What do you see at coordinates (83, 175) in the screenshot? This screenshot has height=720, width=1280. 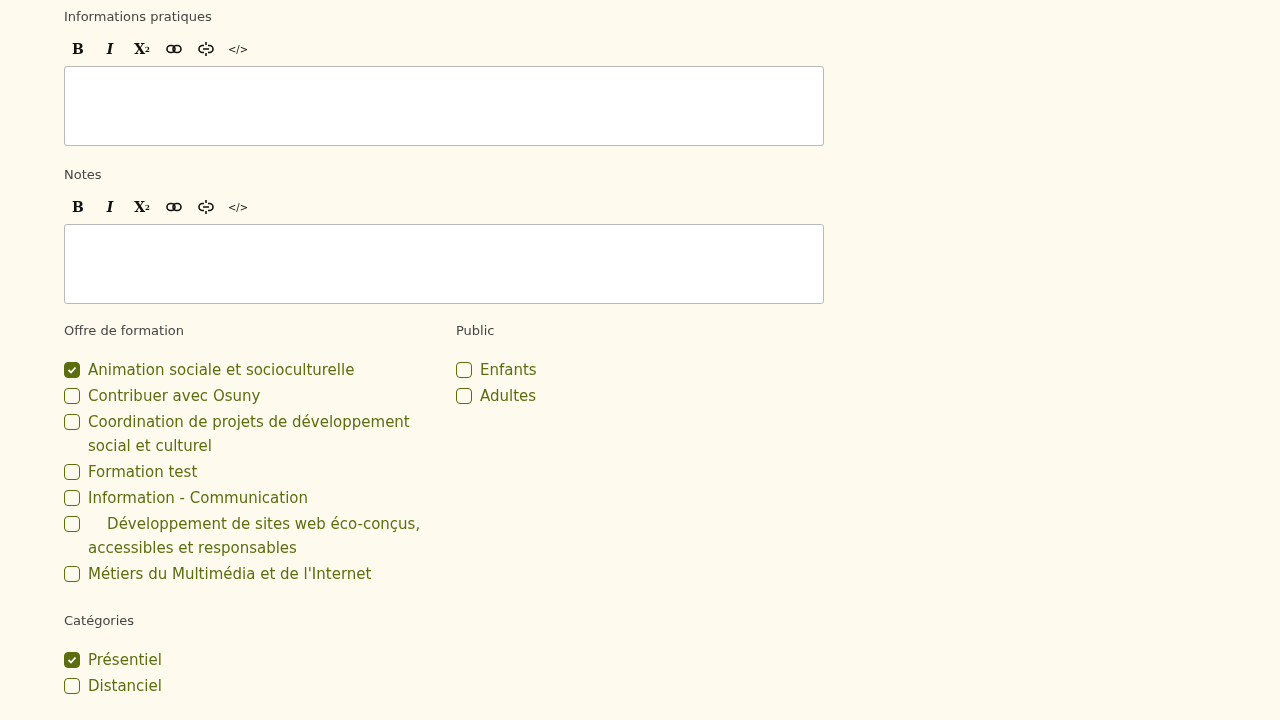 I see `field-label: Notes` at bounding box center [83, 175].